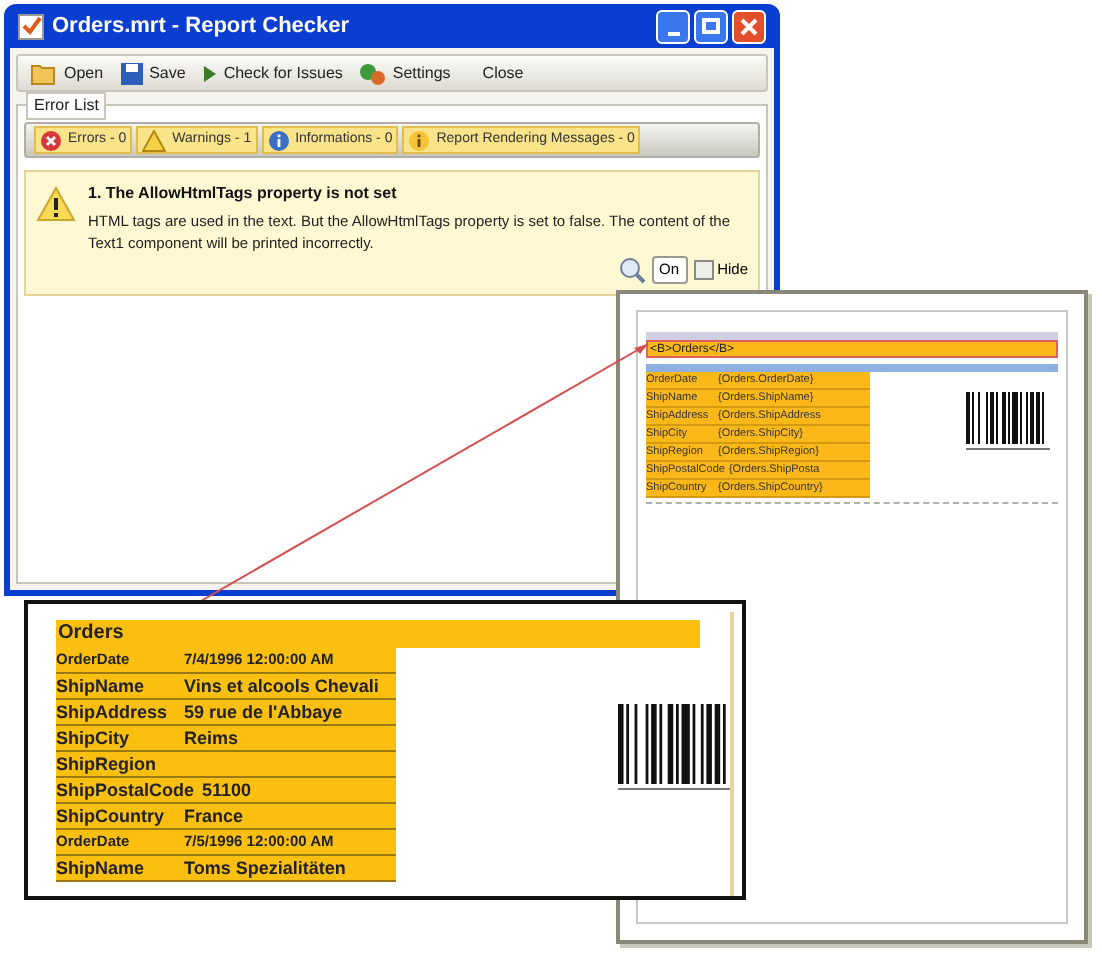 The height and width of the screenshot is (958, 1102). What do you see at coordinates (378, 634) in the screenshot?
I see `preview-title: Orders` at bounding box center [378, 634].